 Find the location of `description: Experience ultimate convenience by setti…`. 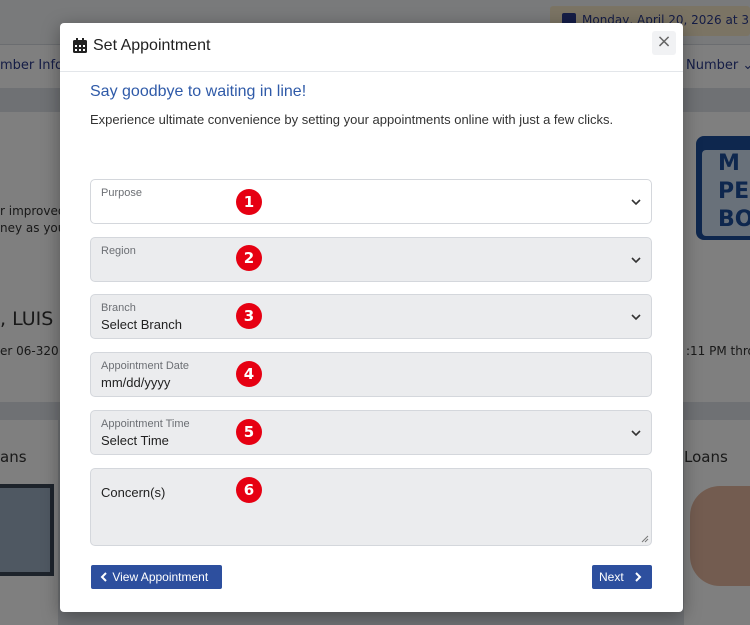

description: Experience ultimate convenience by setti… is located at coordinates (352, 119).